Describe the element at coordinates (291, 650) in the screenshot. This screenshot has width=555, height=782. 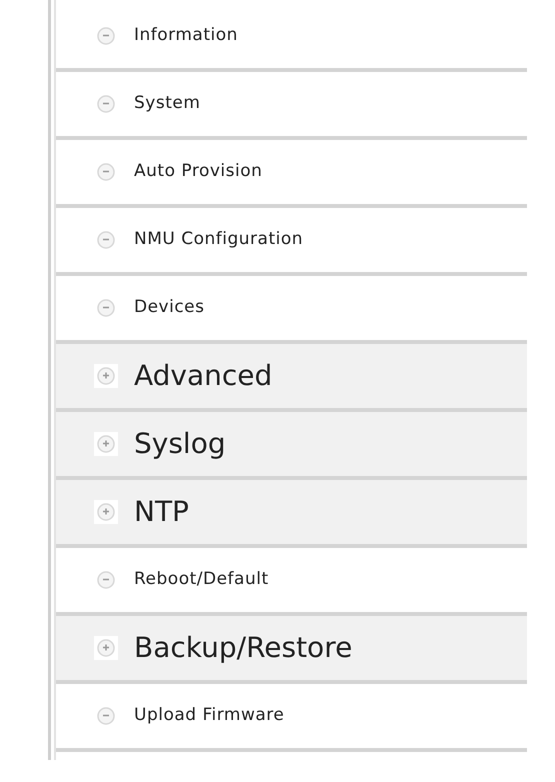
I see `menu-item: Backup/Restore` at that location.